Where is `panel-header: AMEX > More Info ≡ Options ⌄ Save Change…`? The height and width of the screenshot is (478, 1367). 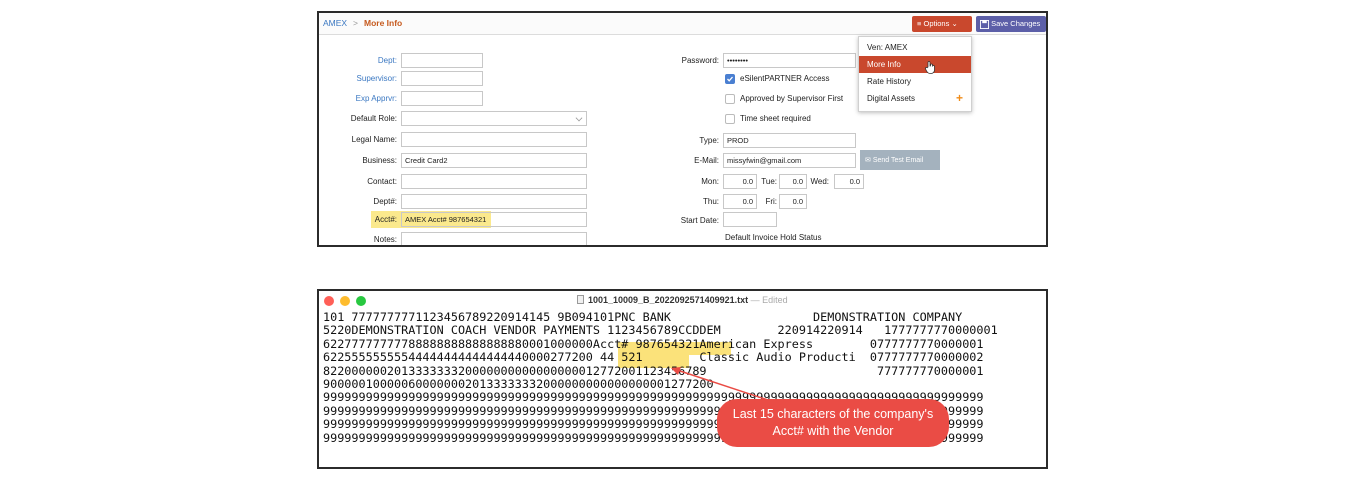 panel-header: AMEX > More Info ≡ Options ⌄ Save Change… is located at coordinates (682, 24).